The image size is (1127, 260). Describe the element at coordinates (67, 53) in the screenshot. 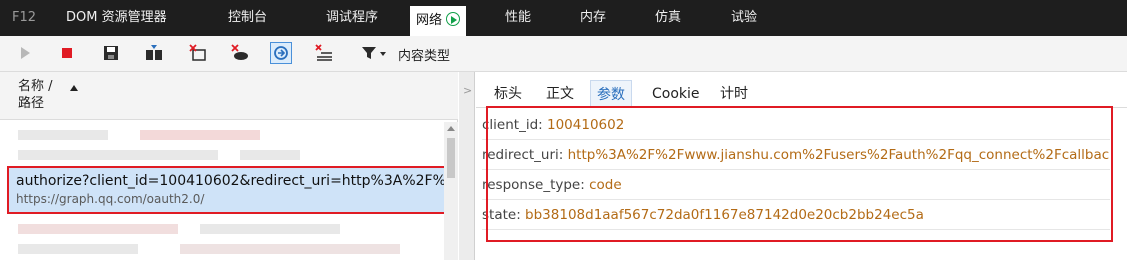

I see `stop-icon` at that location.